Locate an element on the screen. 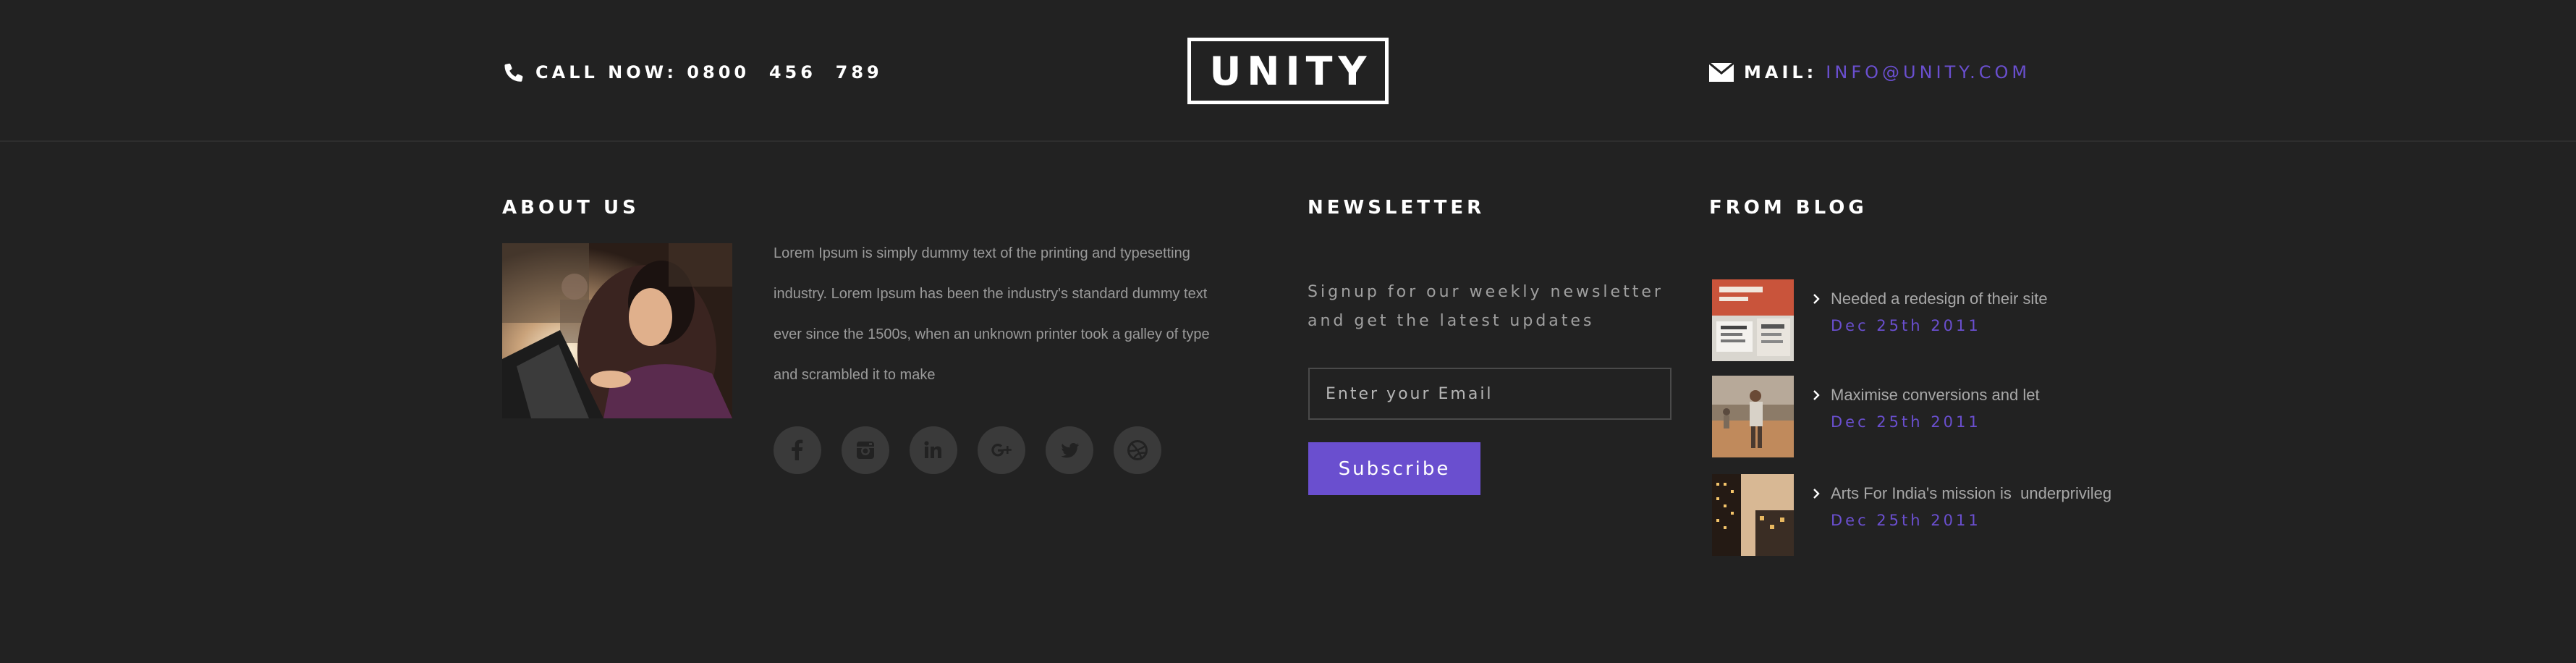 The image size is (2576, 663). social-icons is located at coordinates (978, 450).